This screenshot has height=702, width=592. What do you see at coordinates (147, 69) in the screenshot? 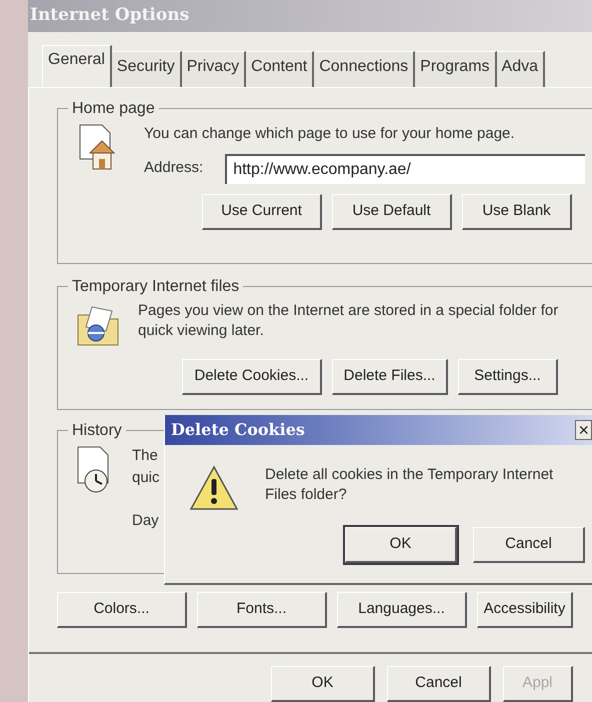
I see `tab: Security` at bounding box center [147, 69].